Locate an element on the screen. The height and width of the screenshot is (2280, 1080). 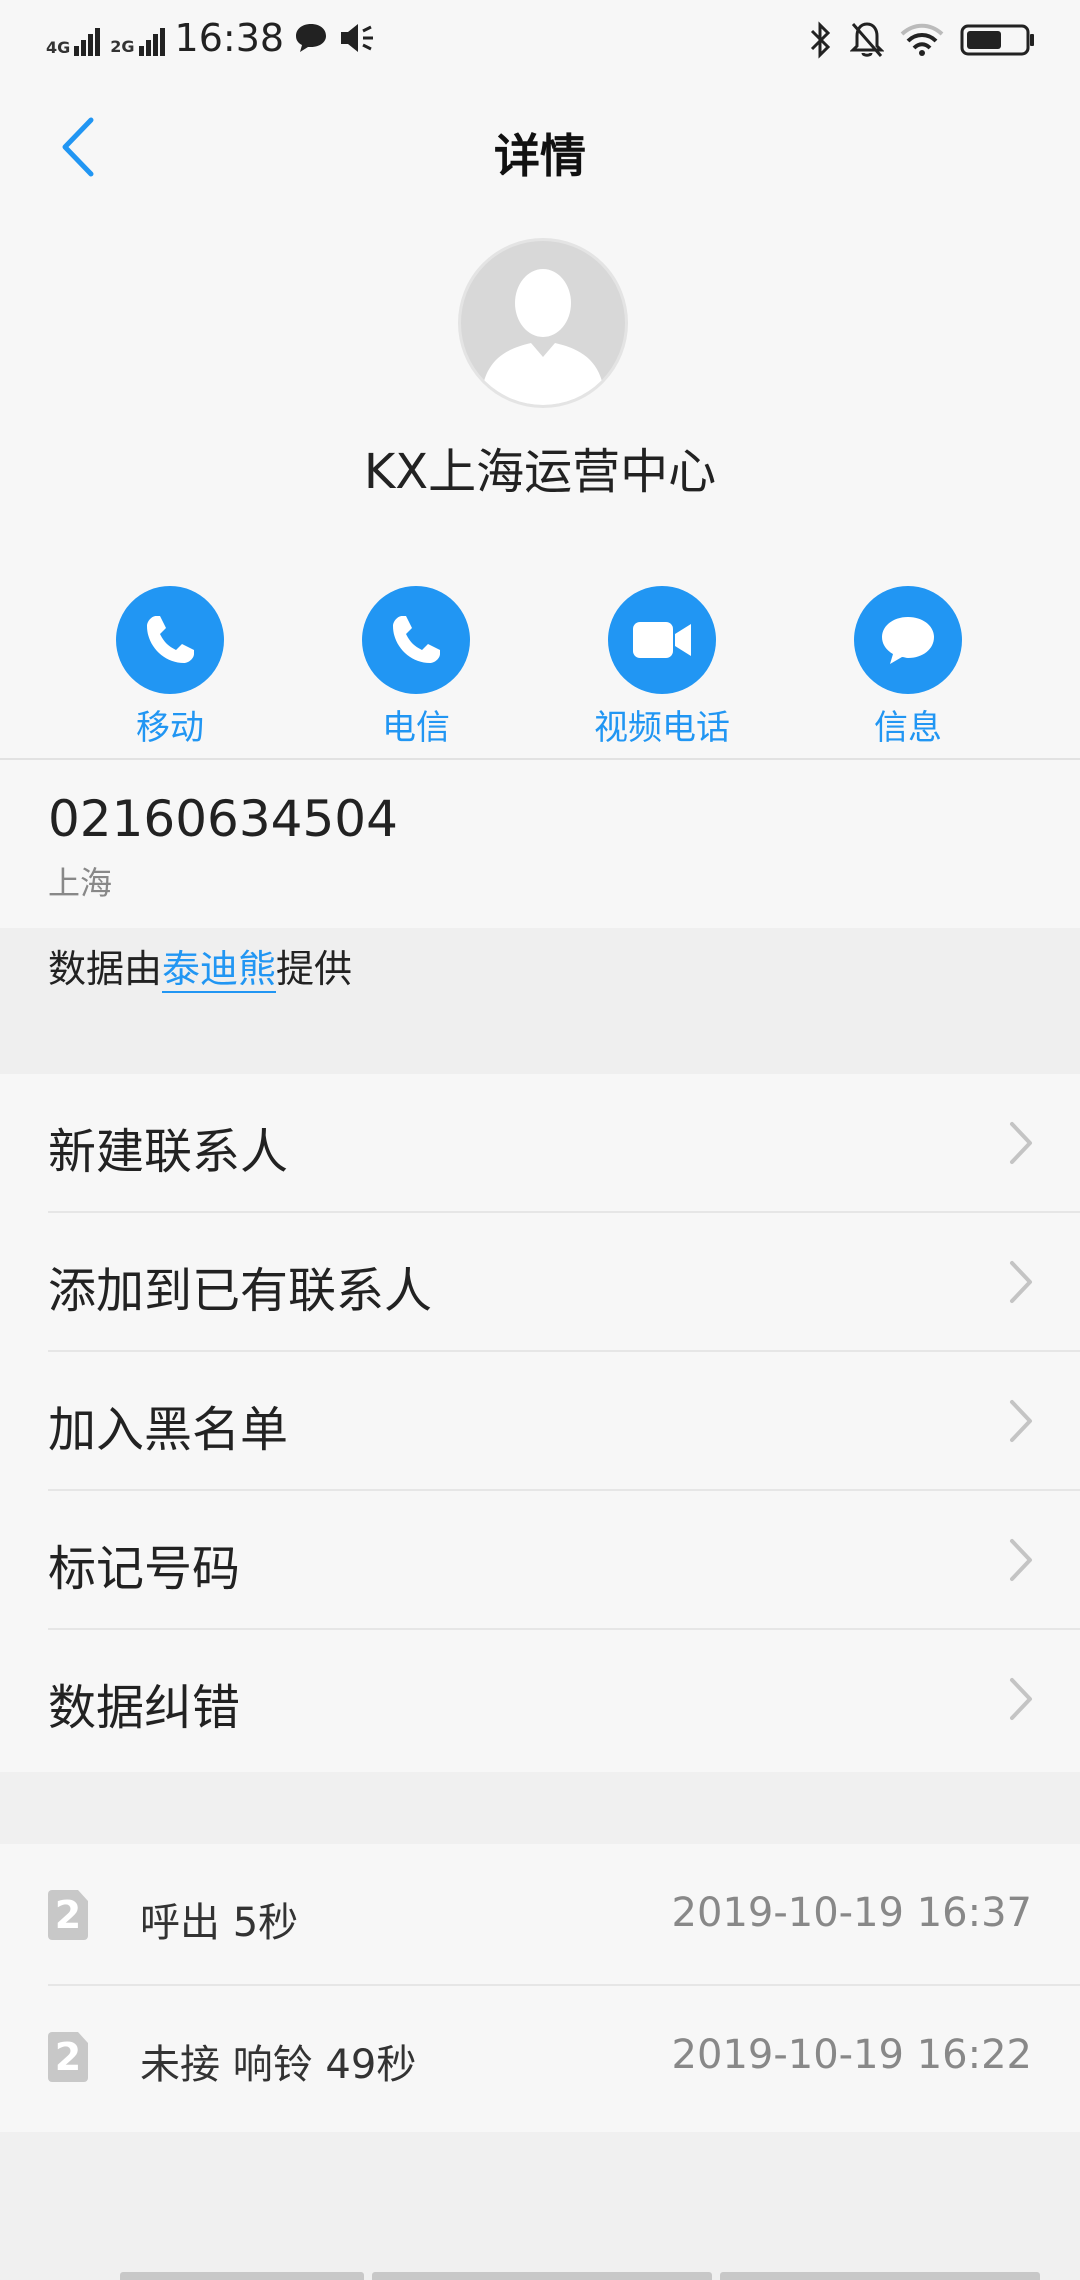
page-title: 详情 is located at coordinates (540, 156).